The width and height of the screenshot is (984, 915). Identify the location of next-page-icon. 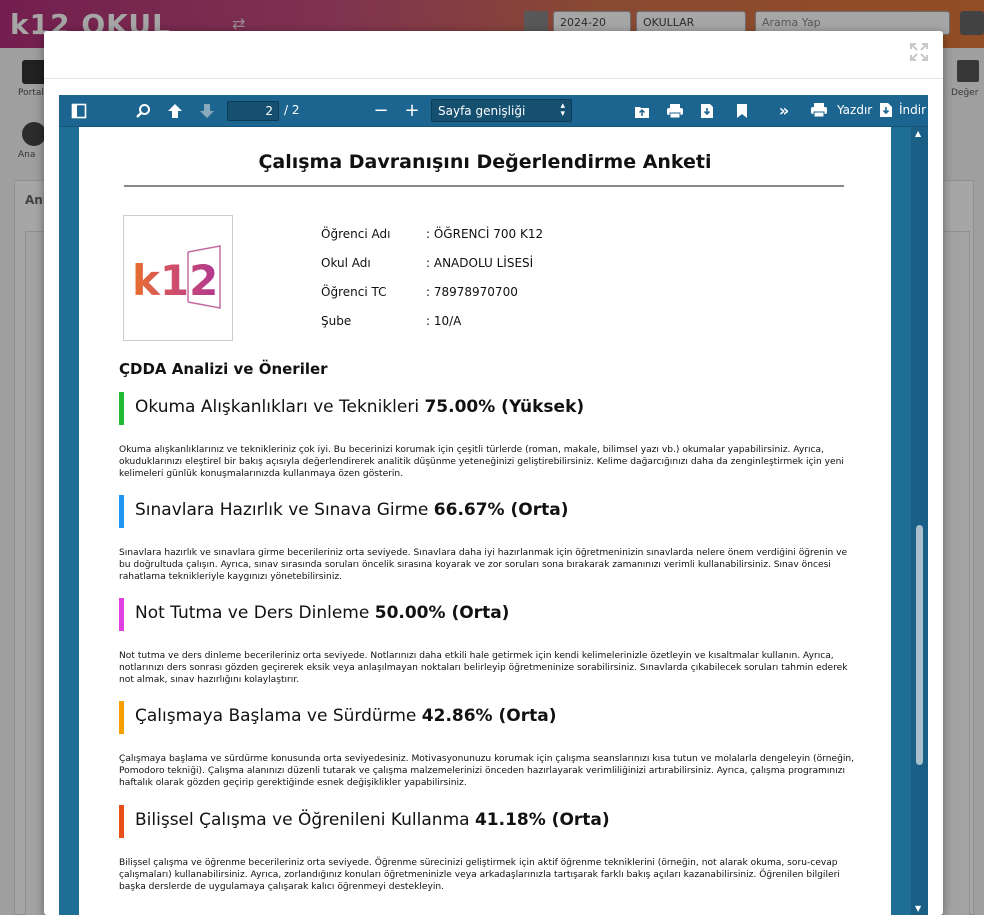
(209, 111).